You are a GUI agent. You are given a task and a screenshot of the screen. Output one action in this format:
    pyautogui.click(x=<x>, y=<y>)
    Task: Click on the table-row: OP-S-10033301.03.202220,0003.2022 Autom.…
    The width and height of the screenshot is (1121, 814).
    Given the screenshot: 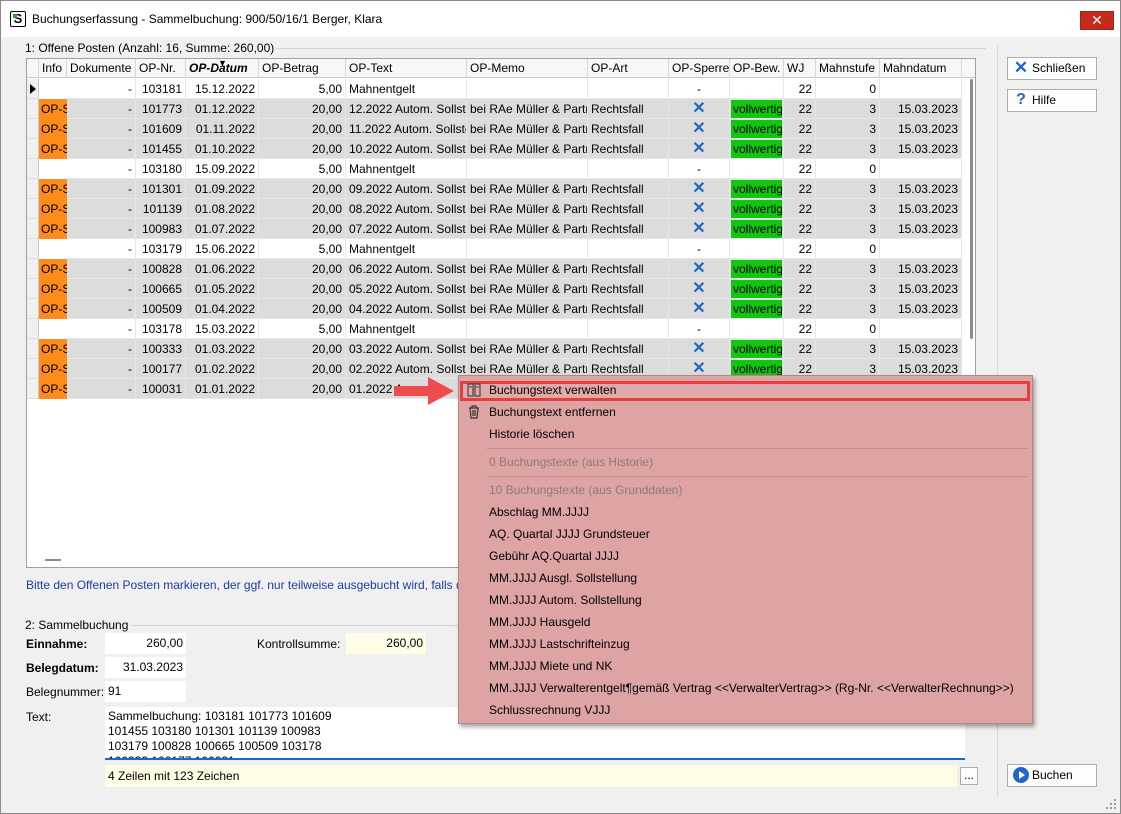 What is the action you would take?
    pyautogui.click(x=494, y=349)
    